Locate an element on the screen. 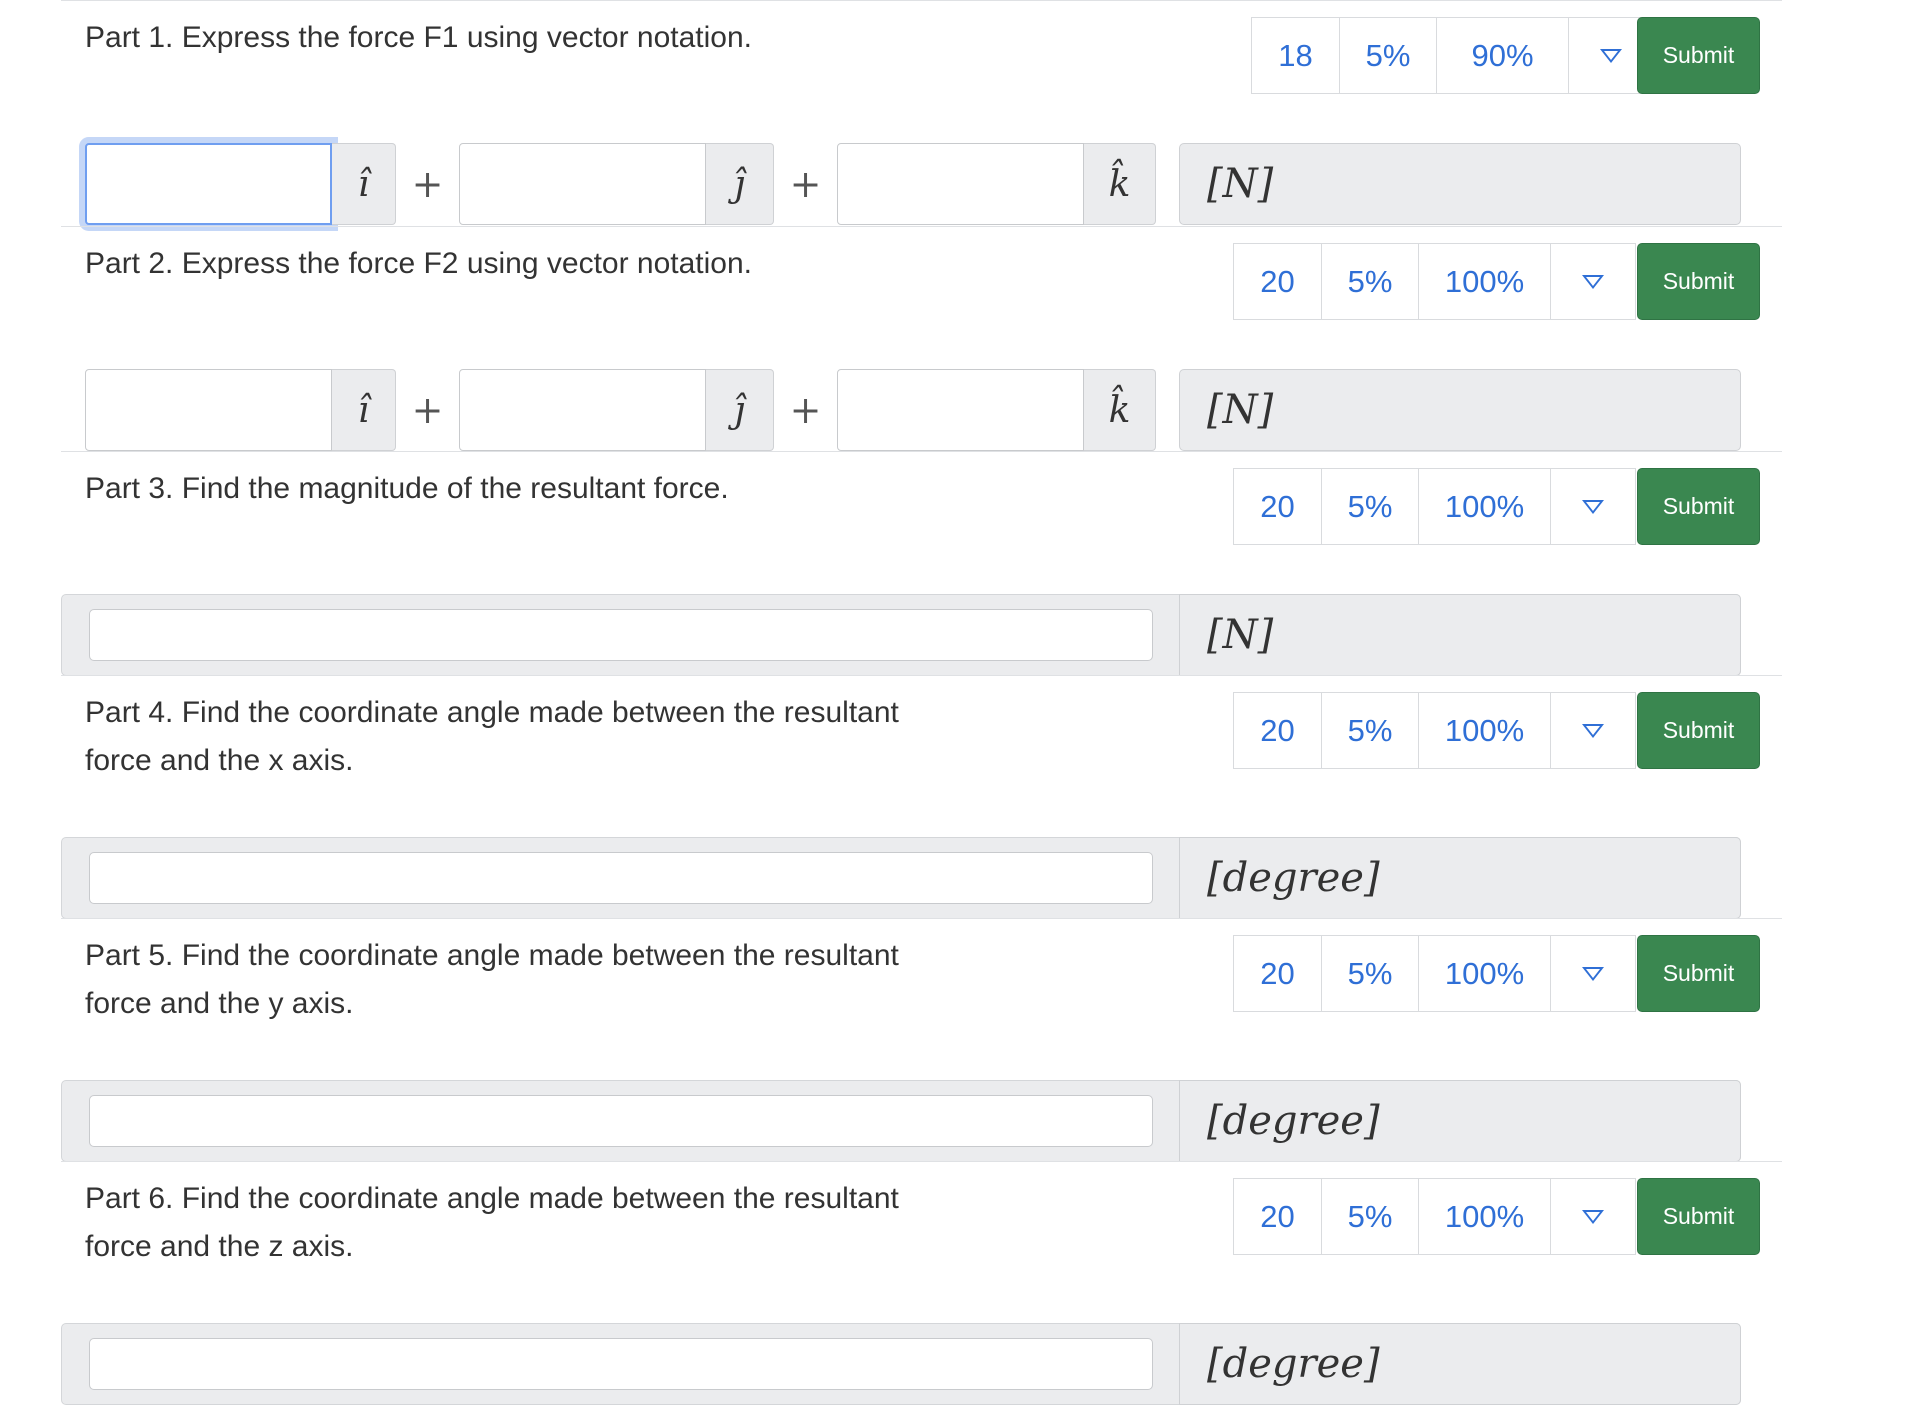  x-angle-input is located at coordinates (621, 878).